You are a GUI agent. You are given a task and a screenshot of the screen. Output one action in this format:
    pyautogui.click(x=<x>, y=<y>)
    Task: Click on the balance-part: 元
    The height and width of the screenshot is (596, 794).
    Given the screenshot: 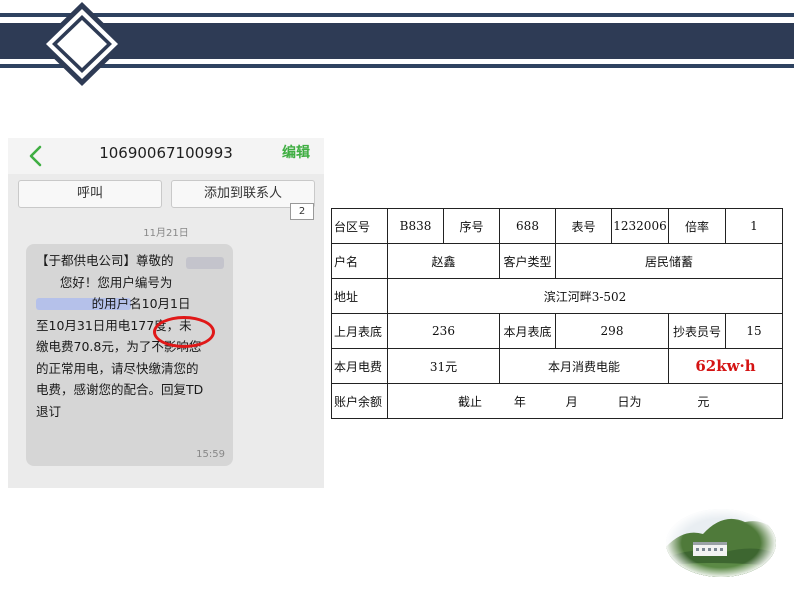 What is the action you would take?
    pyautogui.click(x=703, y=401)
    